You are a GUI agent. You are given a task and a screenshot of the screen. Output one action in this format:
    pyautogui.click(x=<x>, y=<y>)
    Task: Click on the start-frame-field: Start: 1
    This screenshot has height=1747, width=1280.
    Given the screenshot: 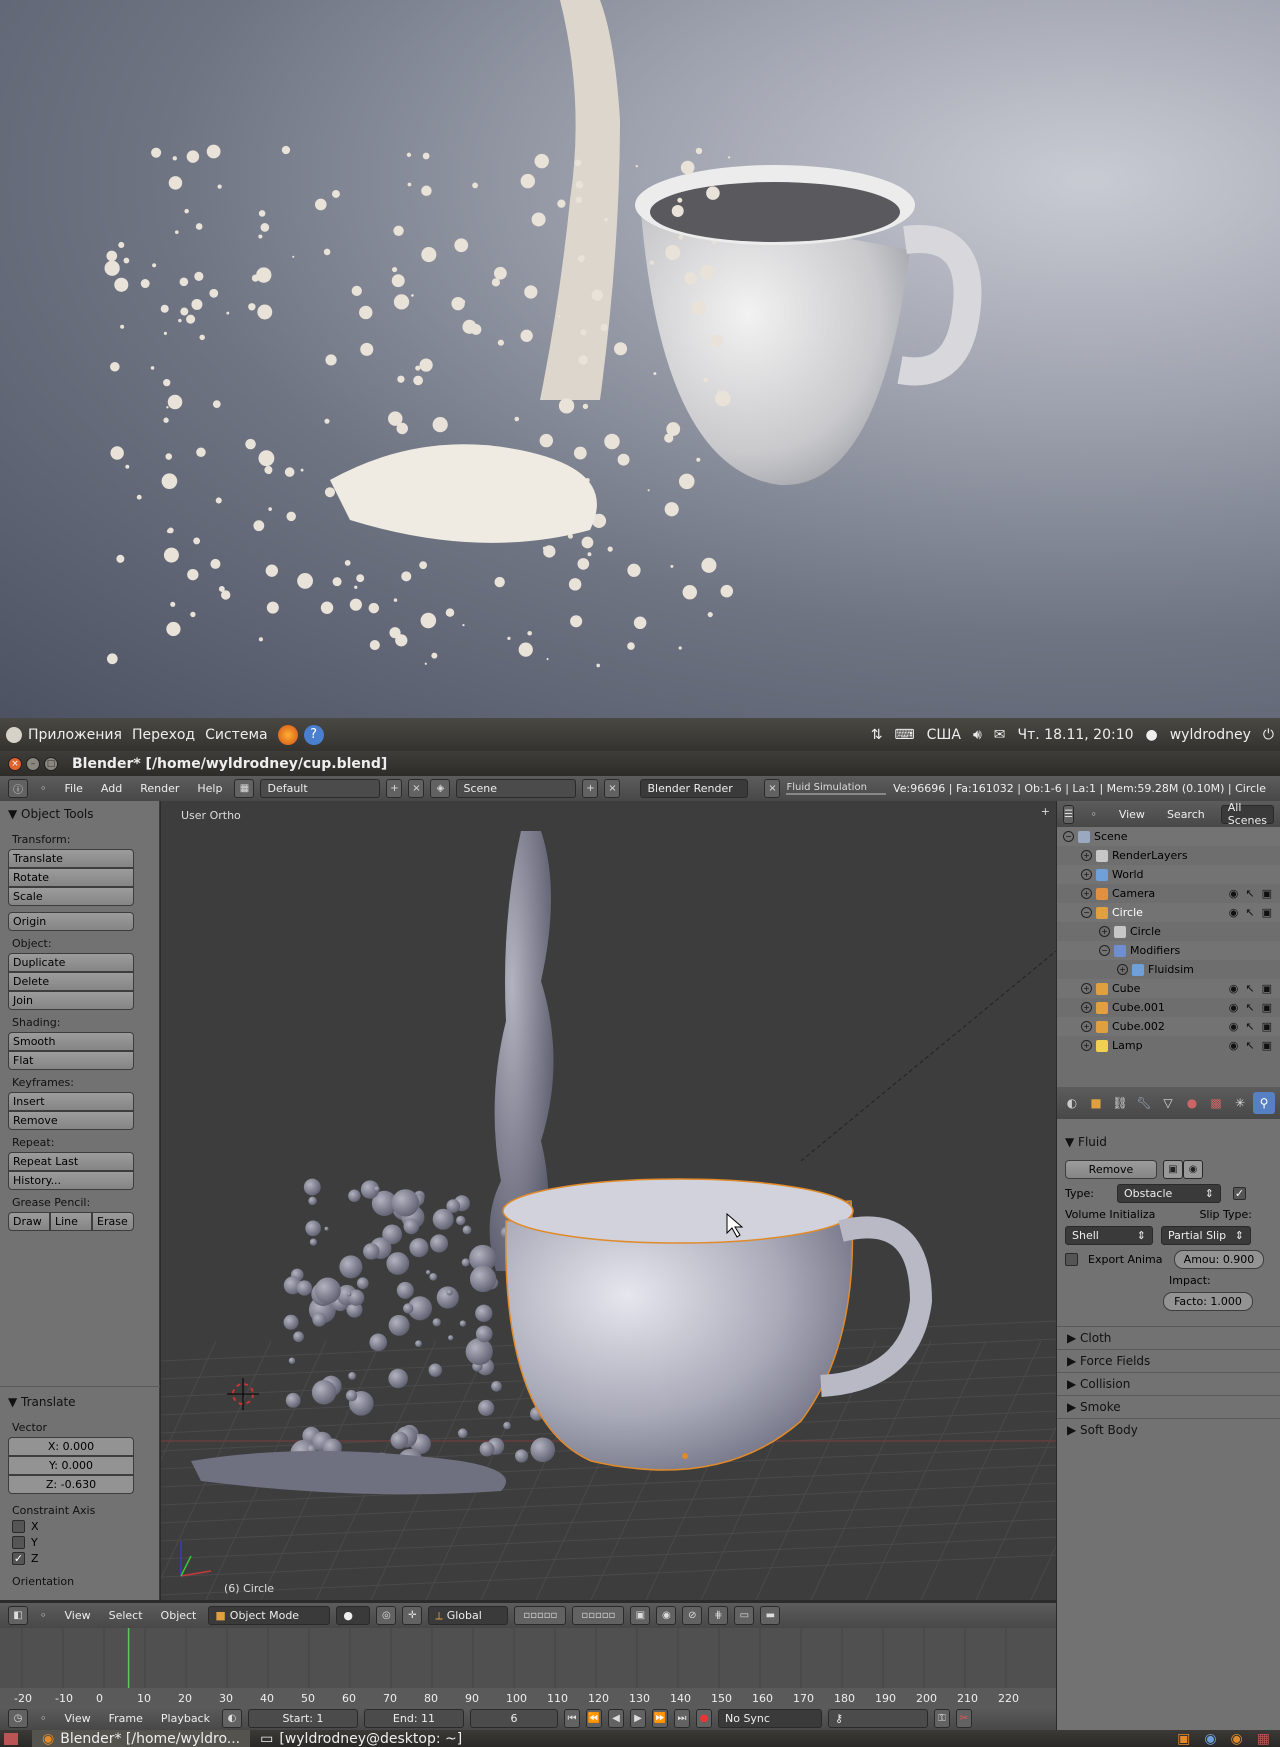 What is the action you would take?
    pyautogui.click(x=302, y=1718)
    